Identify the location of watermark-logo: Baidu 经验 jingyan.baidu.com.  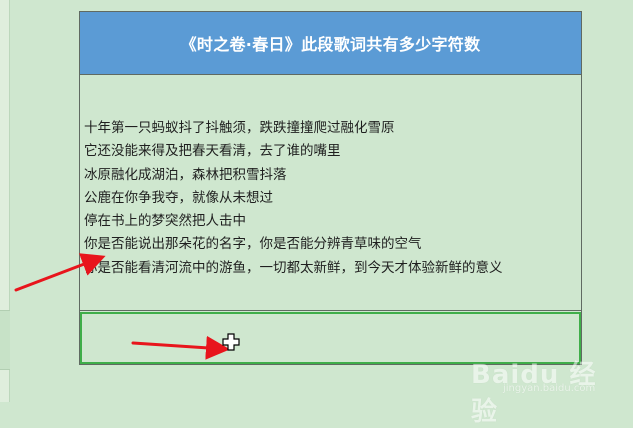
(546, 389).